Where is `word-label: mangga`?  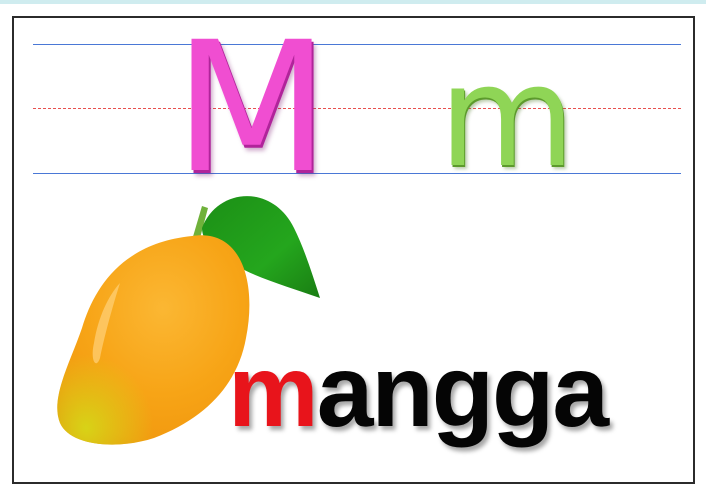
word-label: mangga is located at coordinates (418, 391).